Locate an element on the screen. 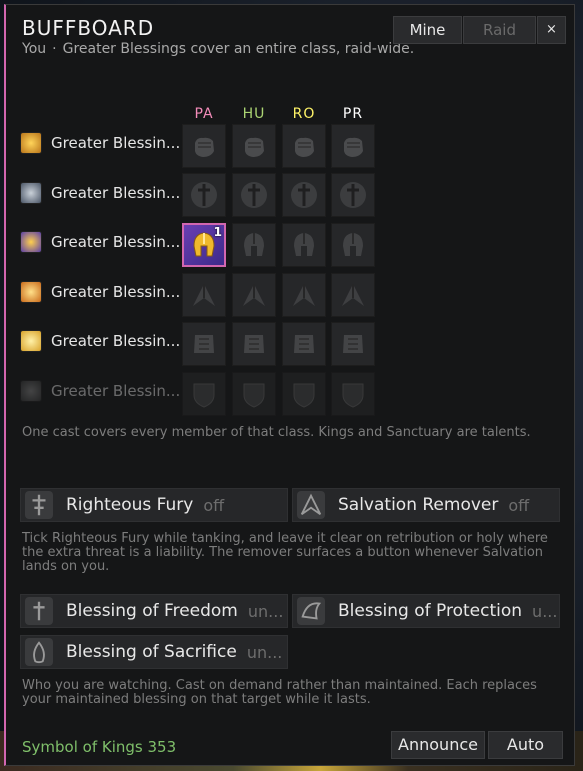 The width and height of the screenshot is (583, 771). column-header-pr: PR is located at coordinates (353, 114).